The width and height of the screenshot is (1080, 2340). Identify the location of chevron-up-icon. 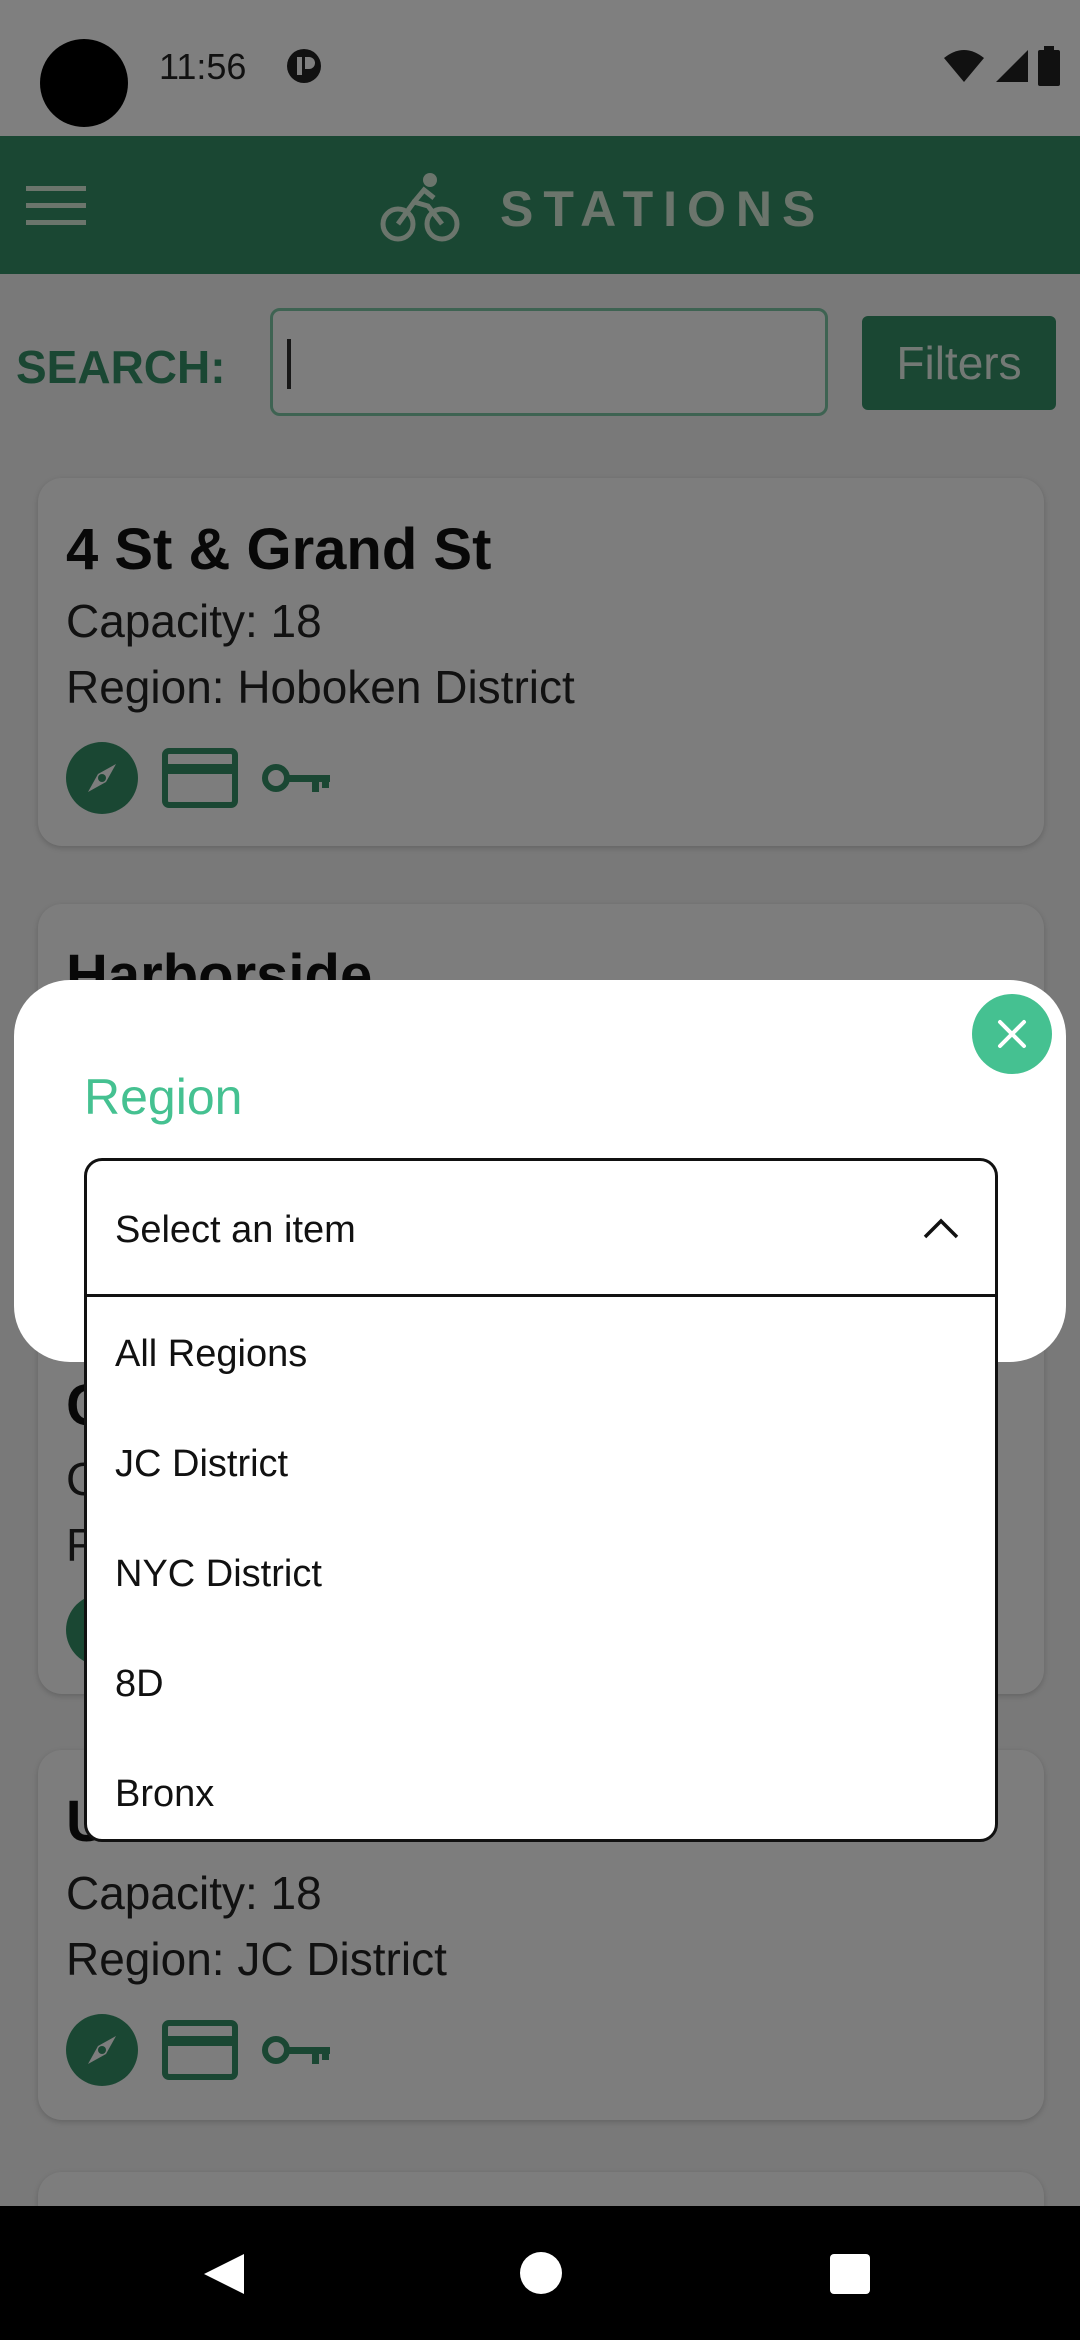
(941, 1229).